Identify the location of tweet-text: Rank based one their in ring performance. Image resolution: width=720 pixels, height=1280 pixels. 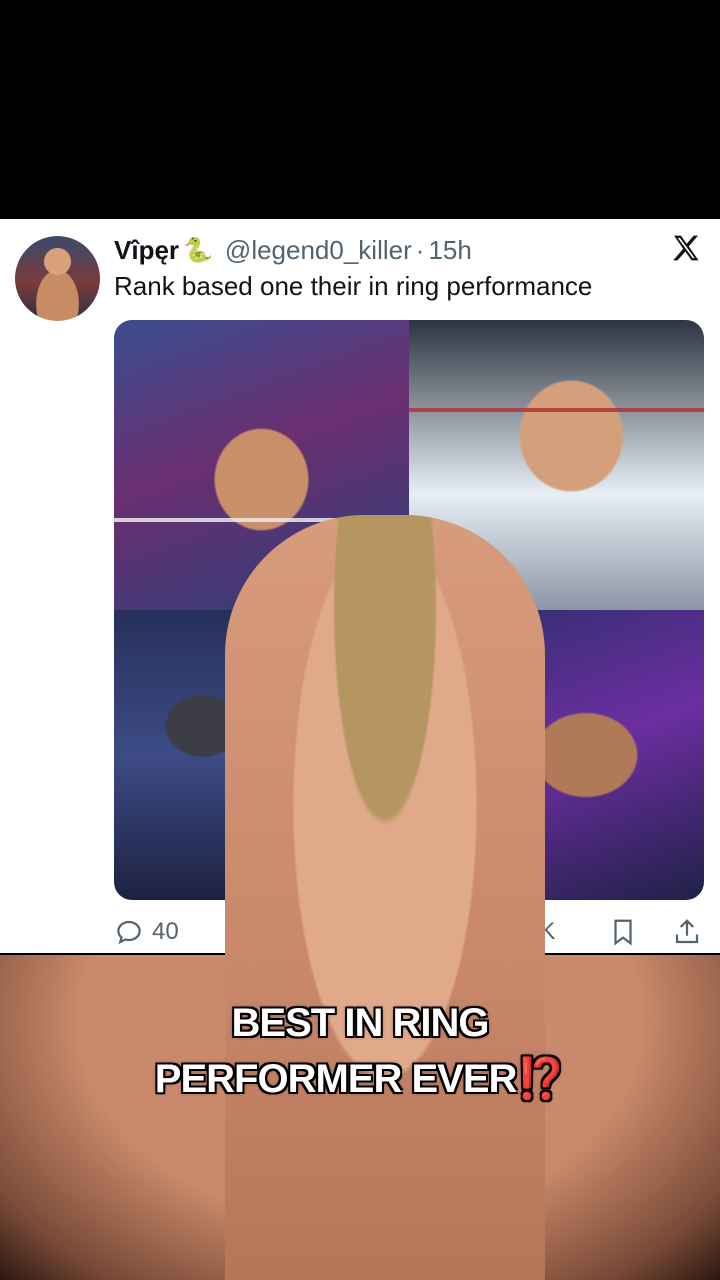
(353, 286).